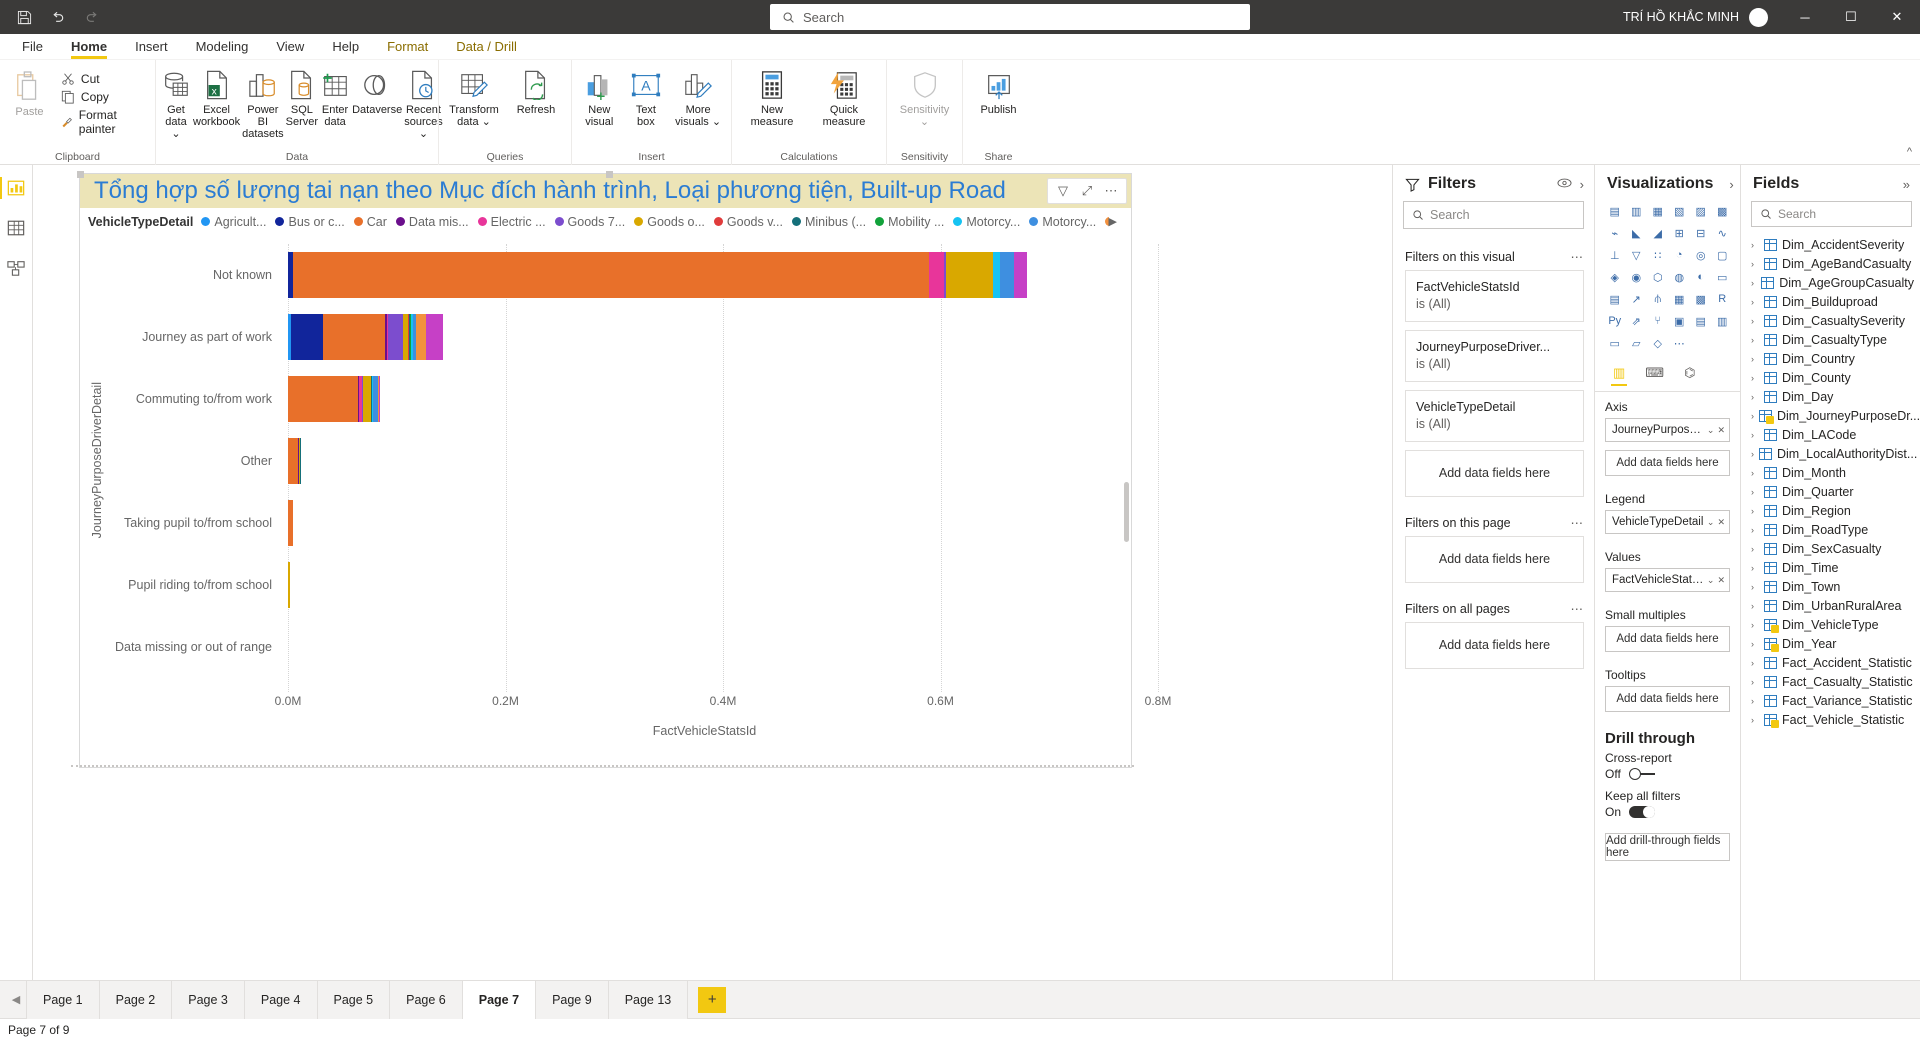 The image size is (1920, 1040). Describe the element at coordinates (1658, 233) in the screenshot. I see `stacked-area-chart-icon: ◢` at that location.